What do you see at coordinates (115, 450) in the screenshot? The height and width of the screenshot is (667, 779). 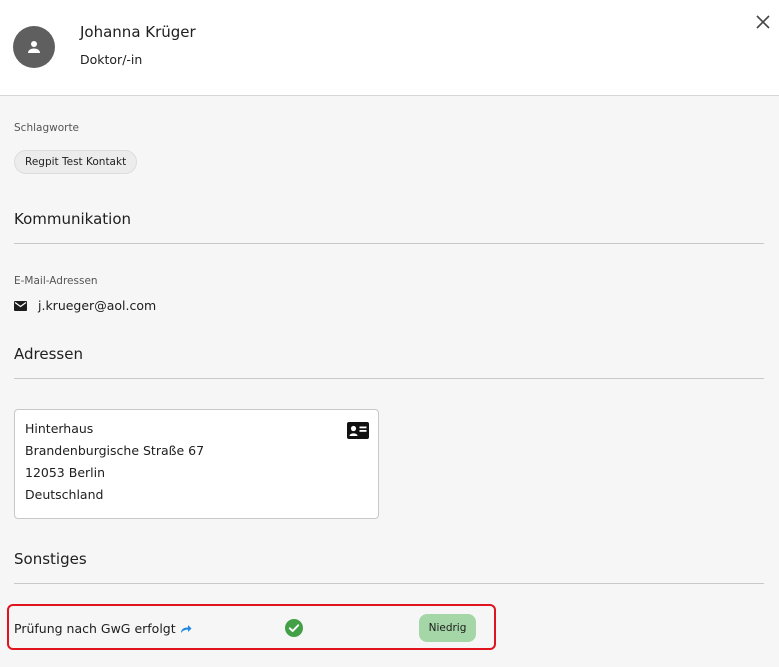 I see `address-line: Brandenburgische Straße 67` at bounding box center [115, 450].